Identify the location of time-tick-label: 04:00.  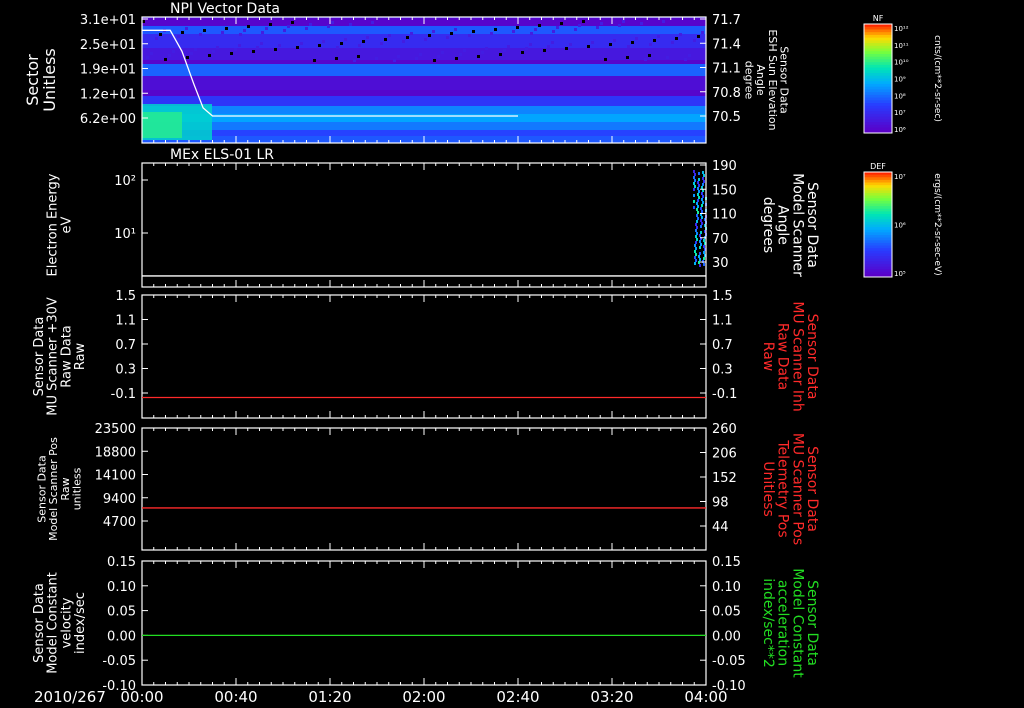
(705, 697).